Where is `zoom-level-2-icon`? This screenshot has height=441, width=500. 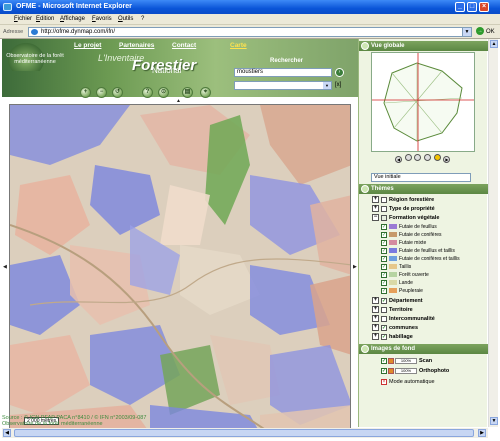
zoom-level-2-icon is located at coordinates (418, 157).